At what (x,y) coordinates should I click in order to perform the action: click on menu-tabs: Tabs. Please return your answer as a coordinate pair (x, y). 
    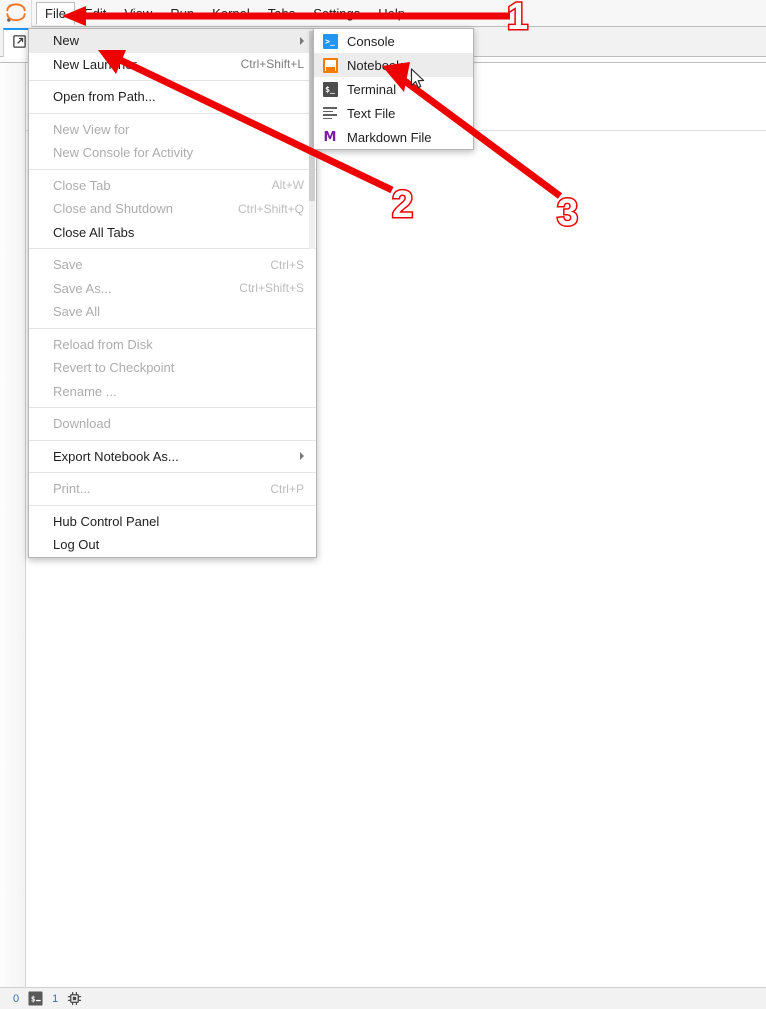
    Looking at the image, I should click on (281, 13).